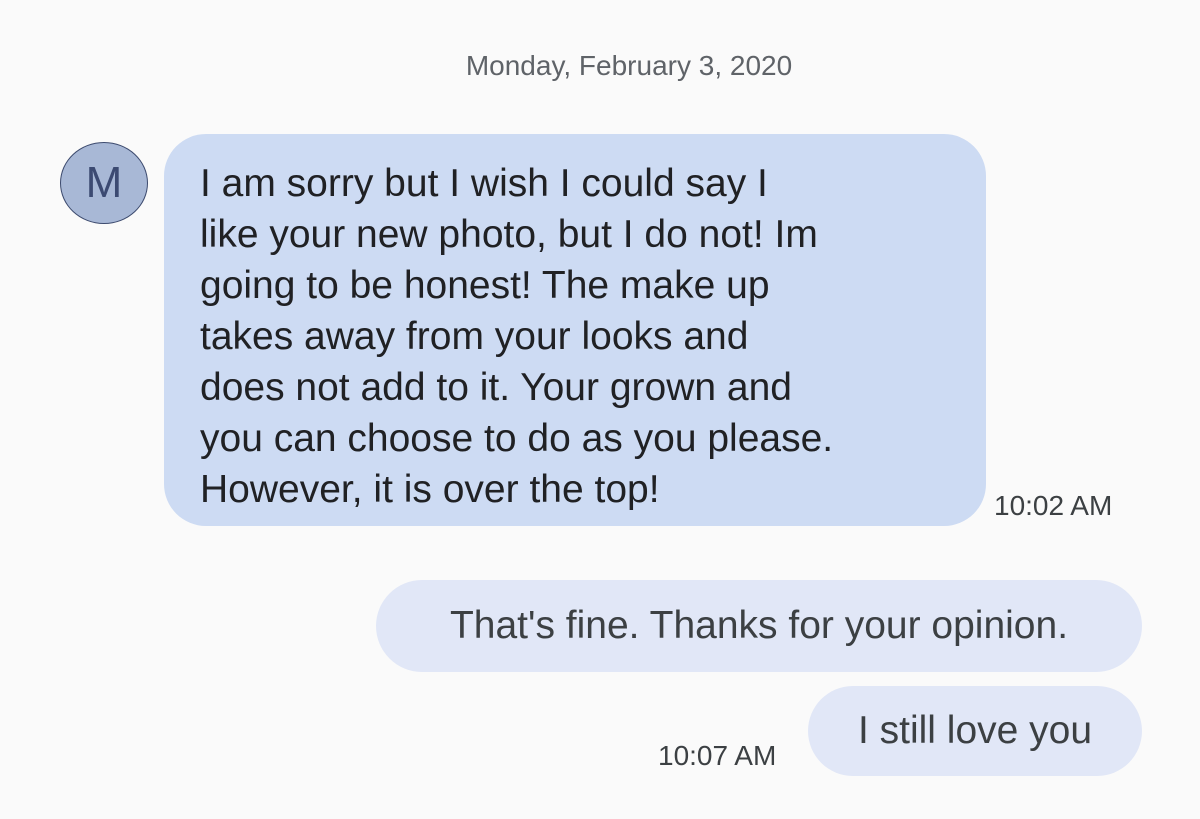  Describe the element at coordinates (629, 65) in the screenshot. I see `date-header: Monday, February 3, 2020` at that location.